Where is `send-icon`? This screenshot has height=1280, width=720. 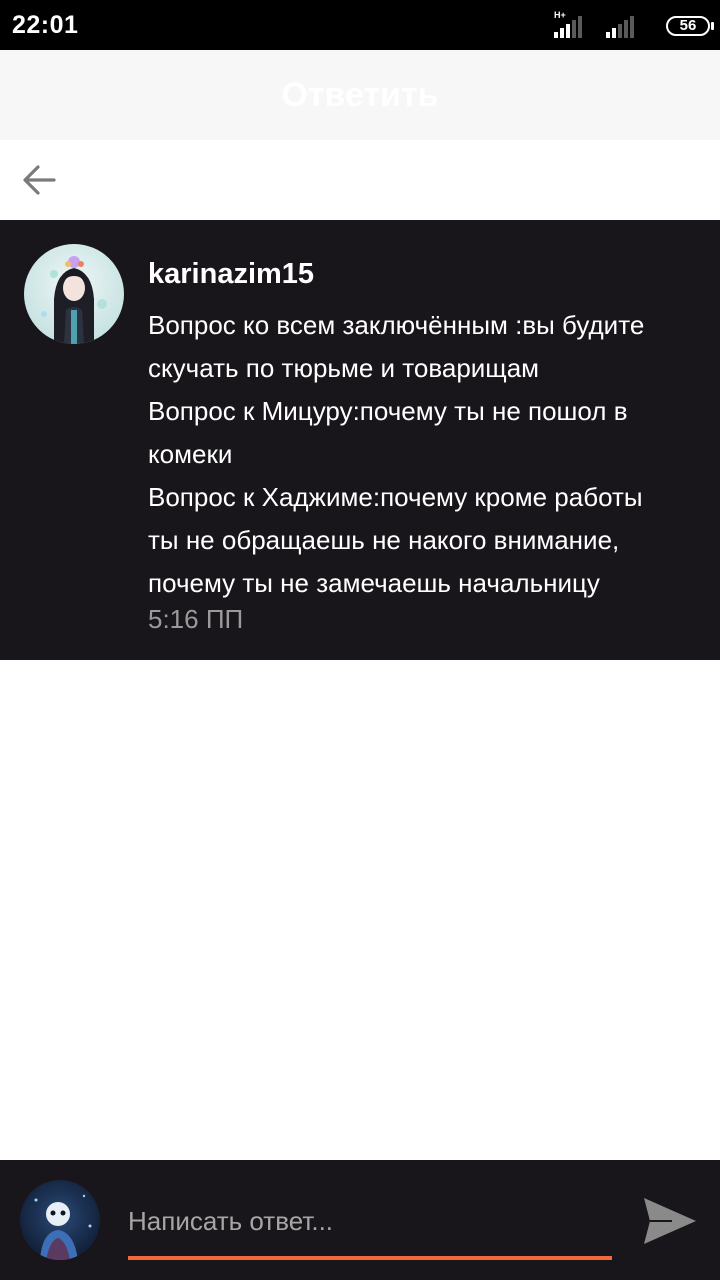 send-icon is located at coordinates (670, 1221).